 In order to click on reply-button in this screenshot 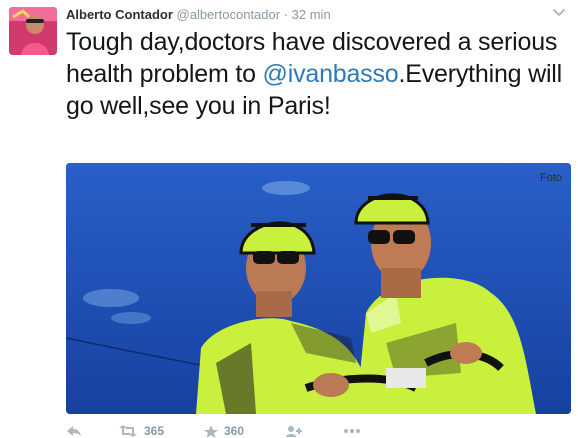, I will do `click(74, 431)`.